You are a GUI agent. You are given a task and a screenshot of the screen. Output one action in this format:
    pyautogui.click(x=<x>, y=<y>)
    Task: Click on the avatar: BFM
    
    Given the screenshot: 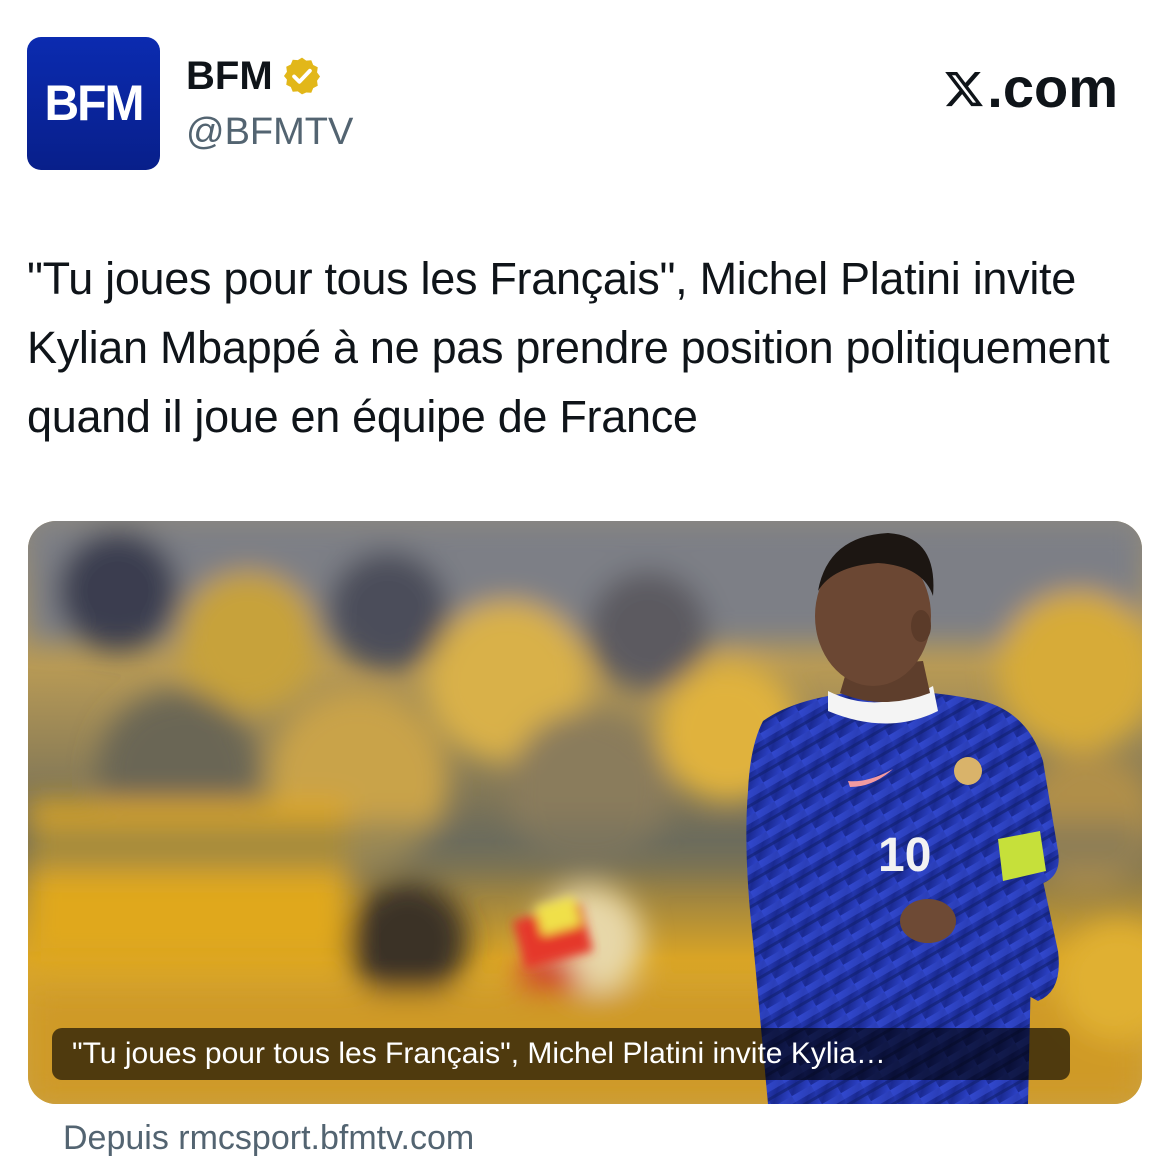 What is the action you would take?
    pyautogui.click(x=93, y=103)
    